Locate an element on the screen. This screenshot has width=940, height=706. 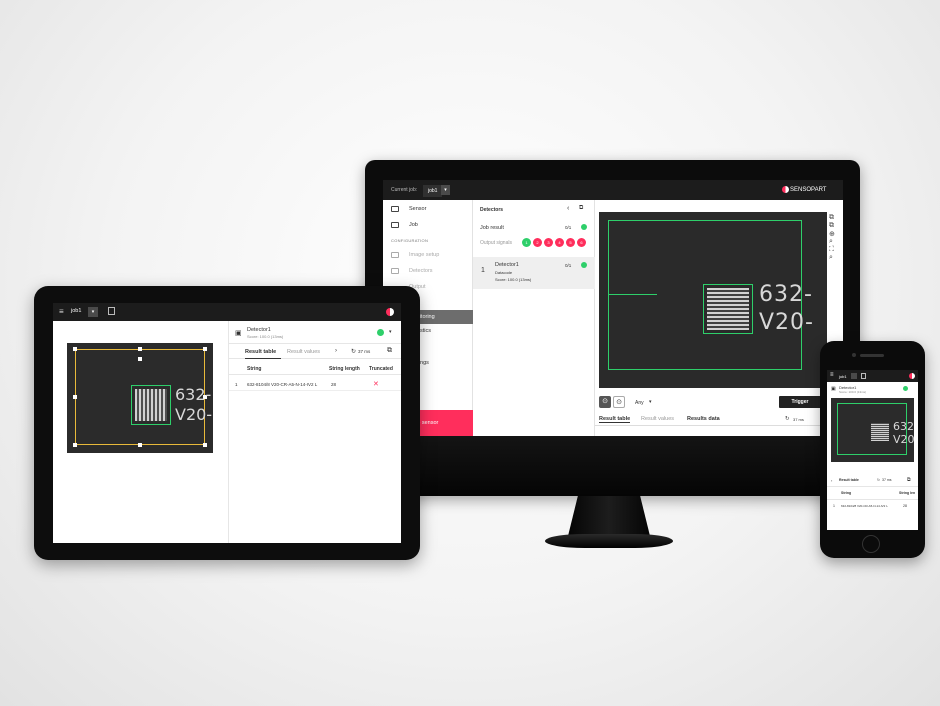
nav-item-detectors: Detectors is located at coordinates (421, 271).